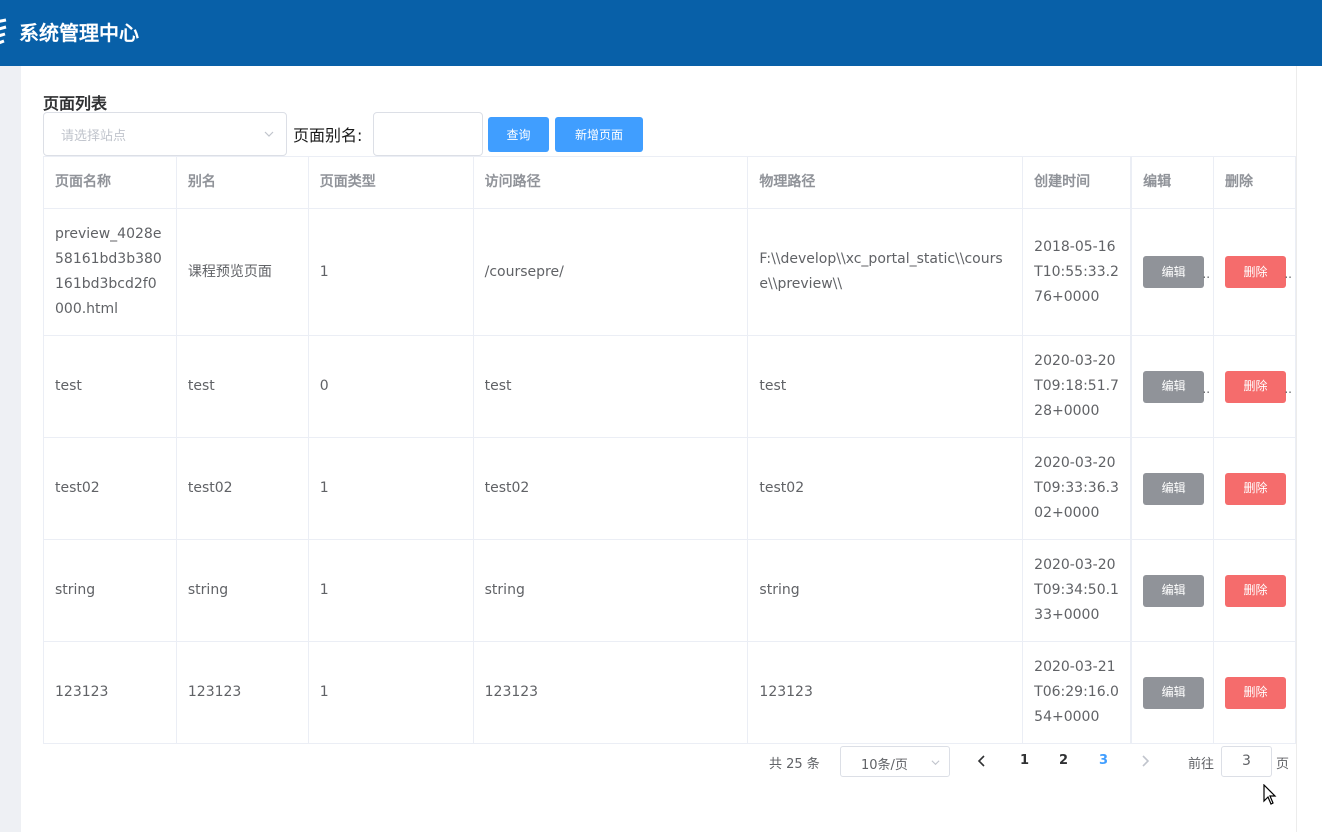 The width and height of the screenshot is (1322, 832). What do you see at coordinates (886, 387) in the screenshot?
I see `cell-physical-path: test` at bounding box center [886, 387].